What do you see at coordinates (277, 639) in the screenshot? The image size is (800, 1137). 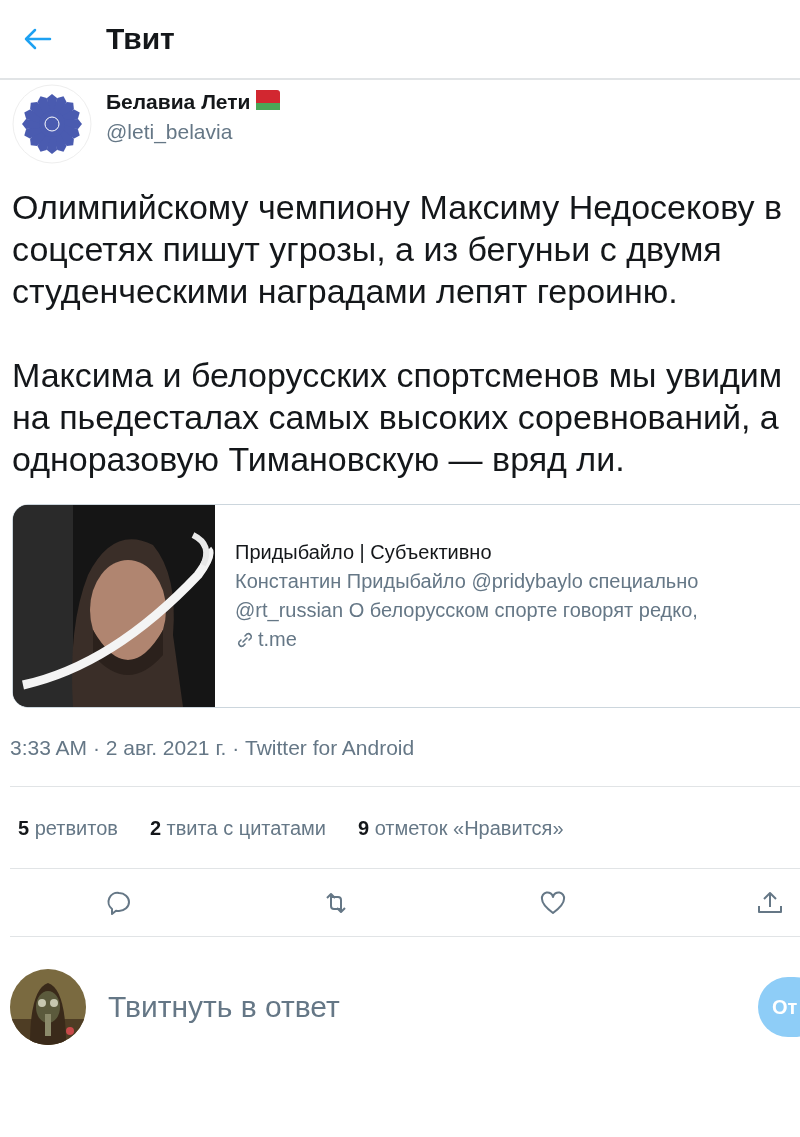 I see `card-domain: t.me` at bounding box center [277, 639].